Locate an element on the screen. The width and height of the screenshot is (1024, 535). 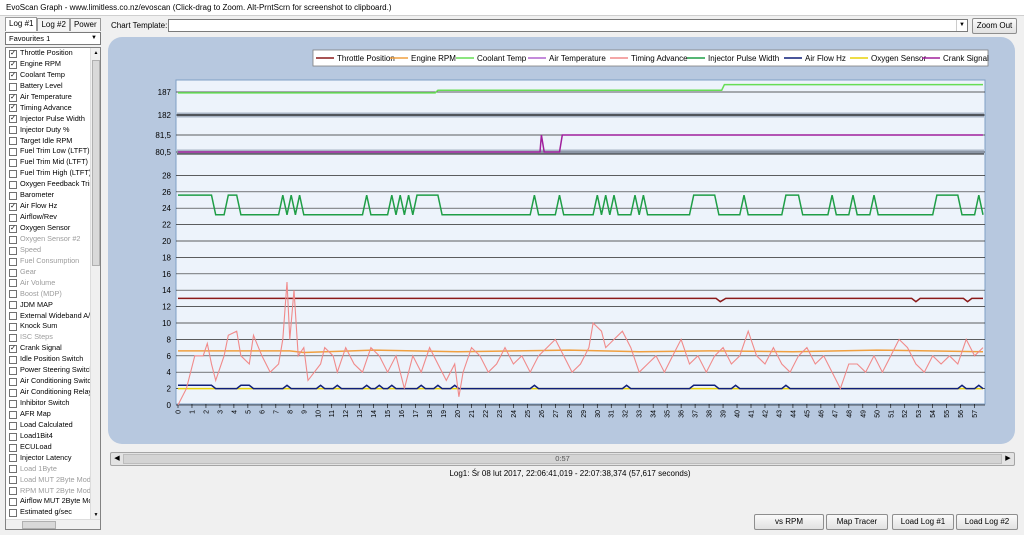
param-item: Injector Duty % is located at coordinates (48, 130).